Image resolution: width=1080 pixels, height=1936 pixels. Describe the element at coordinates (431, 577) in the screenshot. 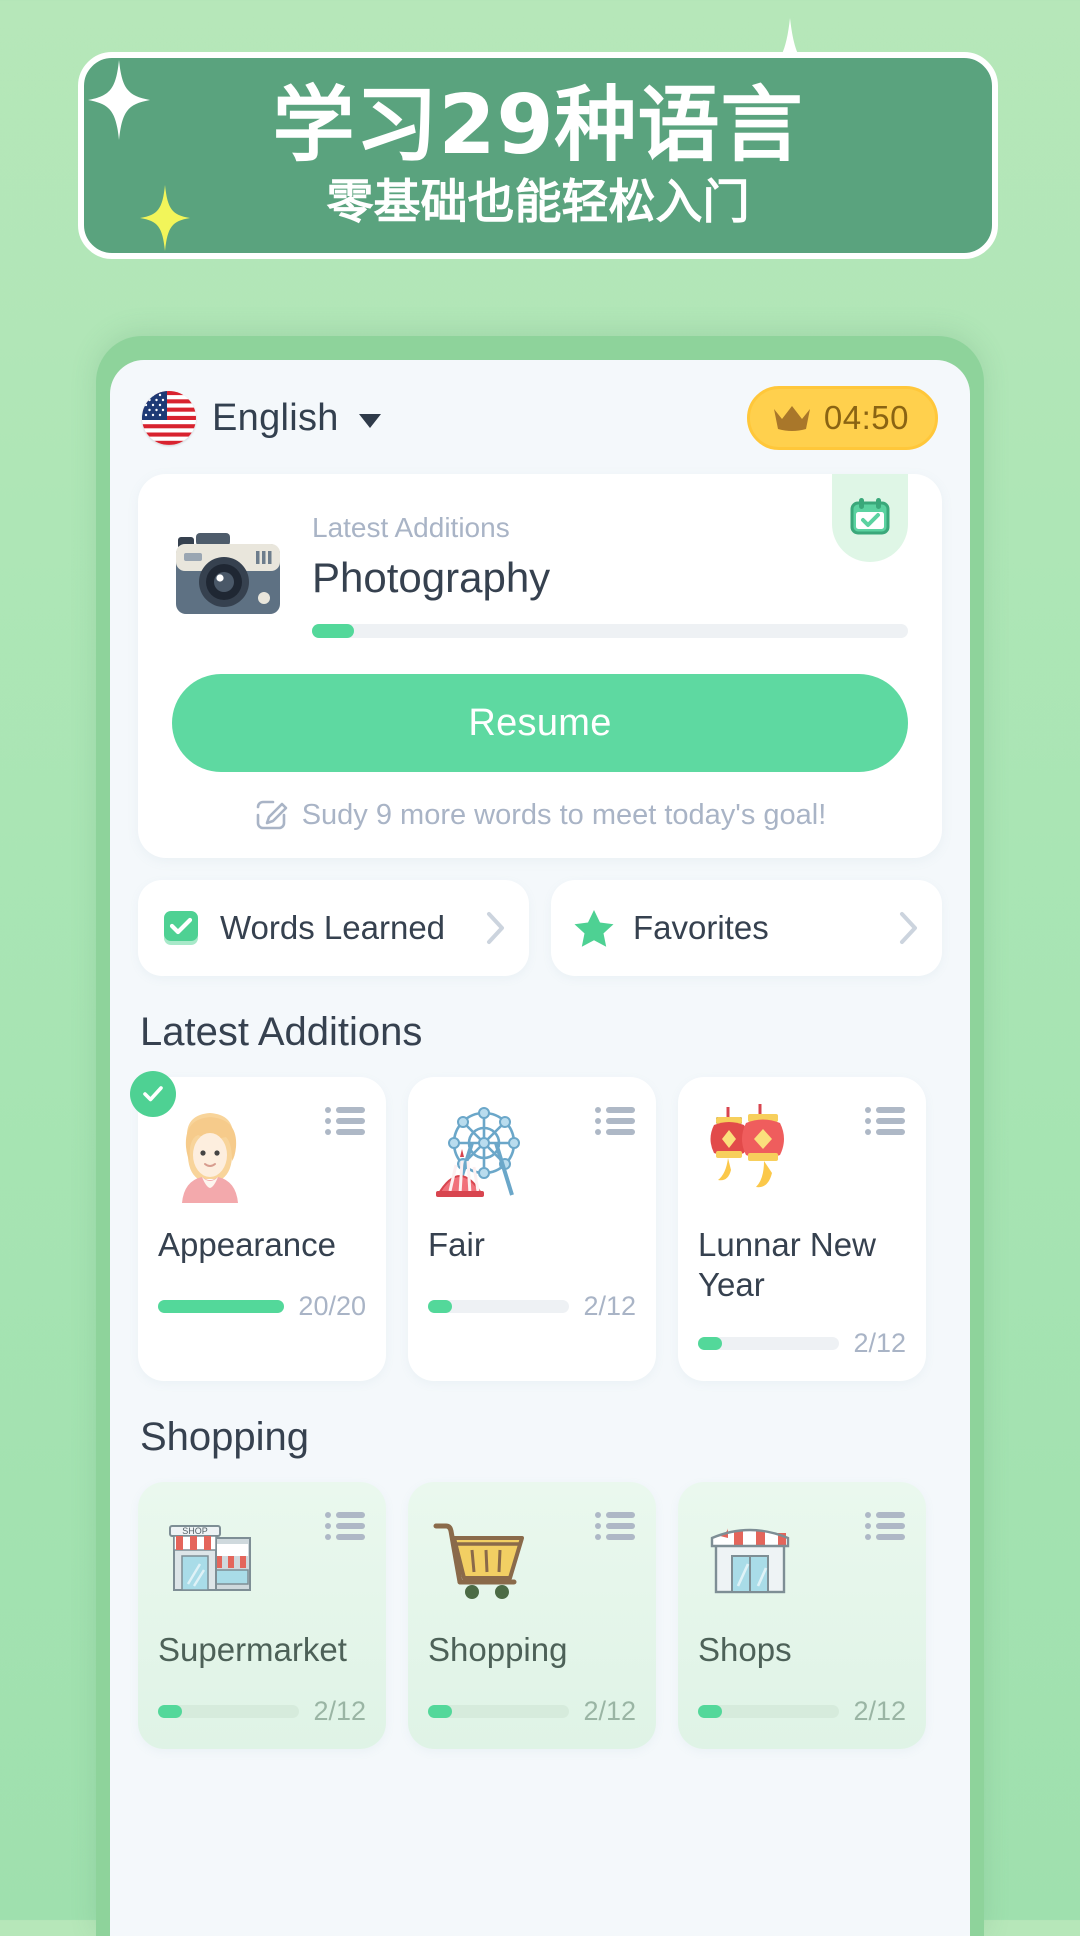

I see `course-title: Photography` at that location.